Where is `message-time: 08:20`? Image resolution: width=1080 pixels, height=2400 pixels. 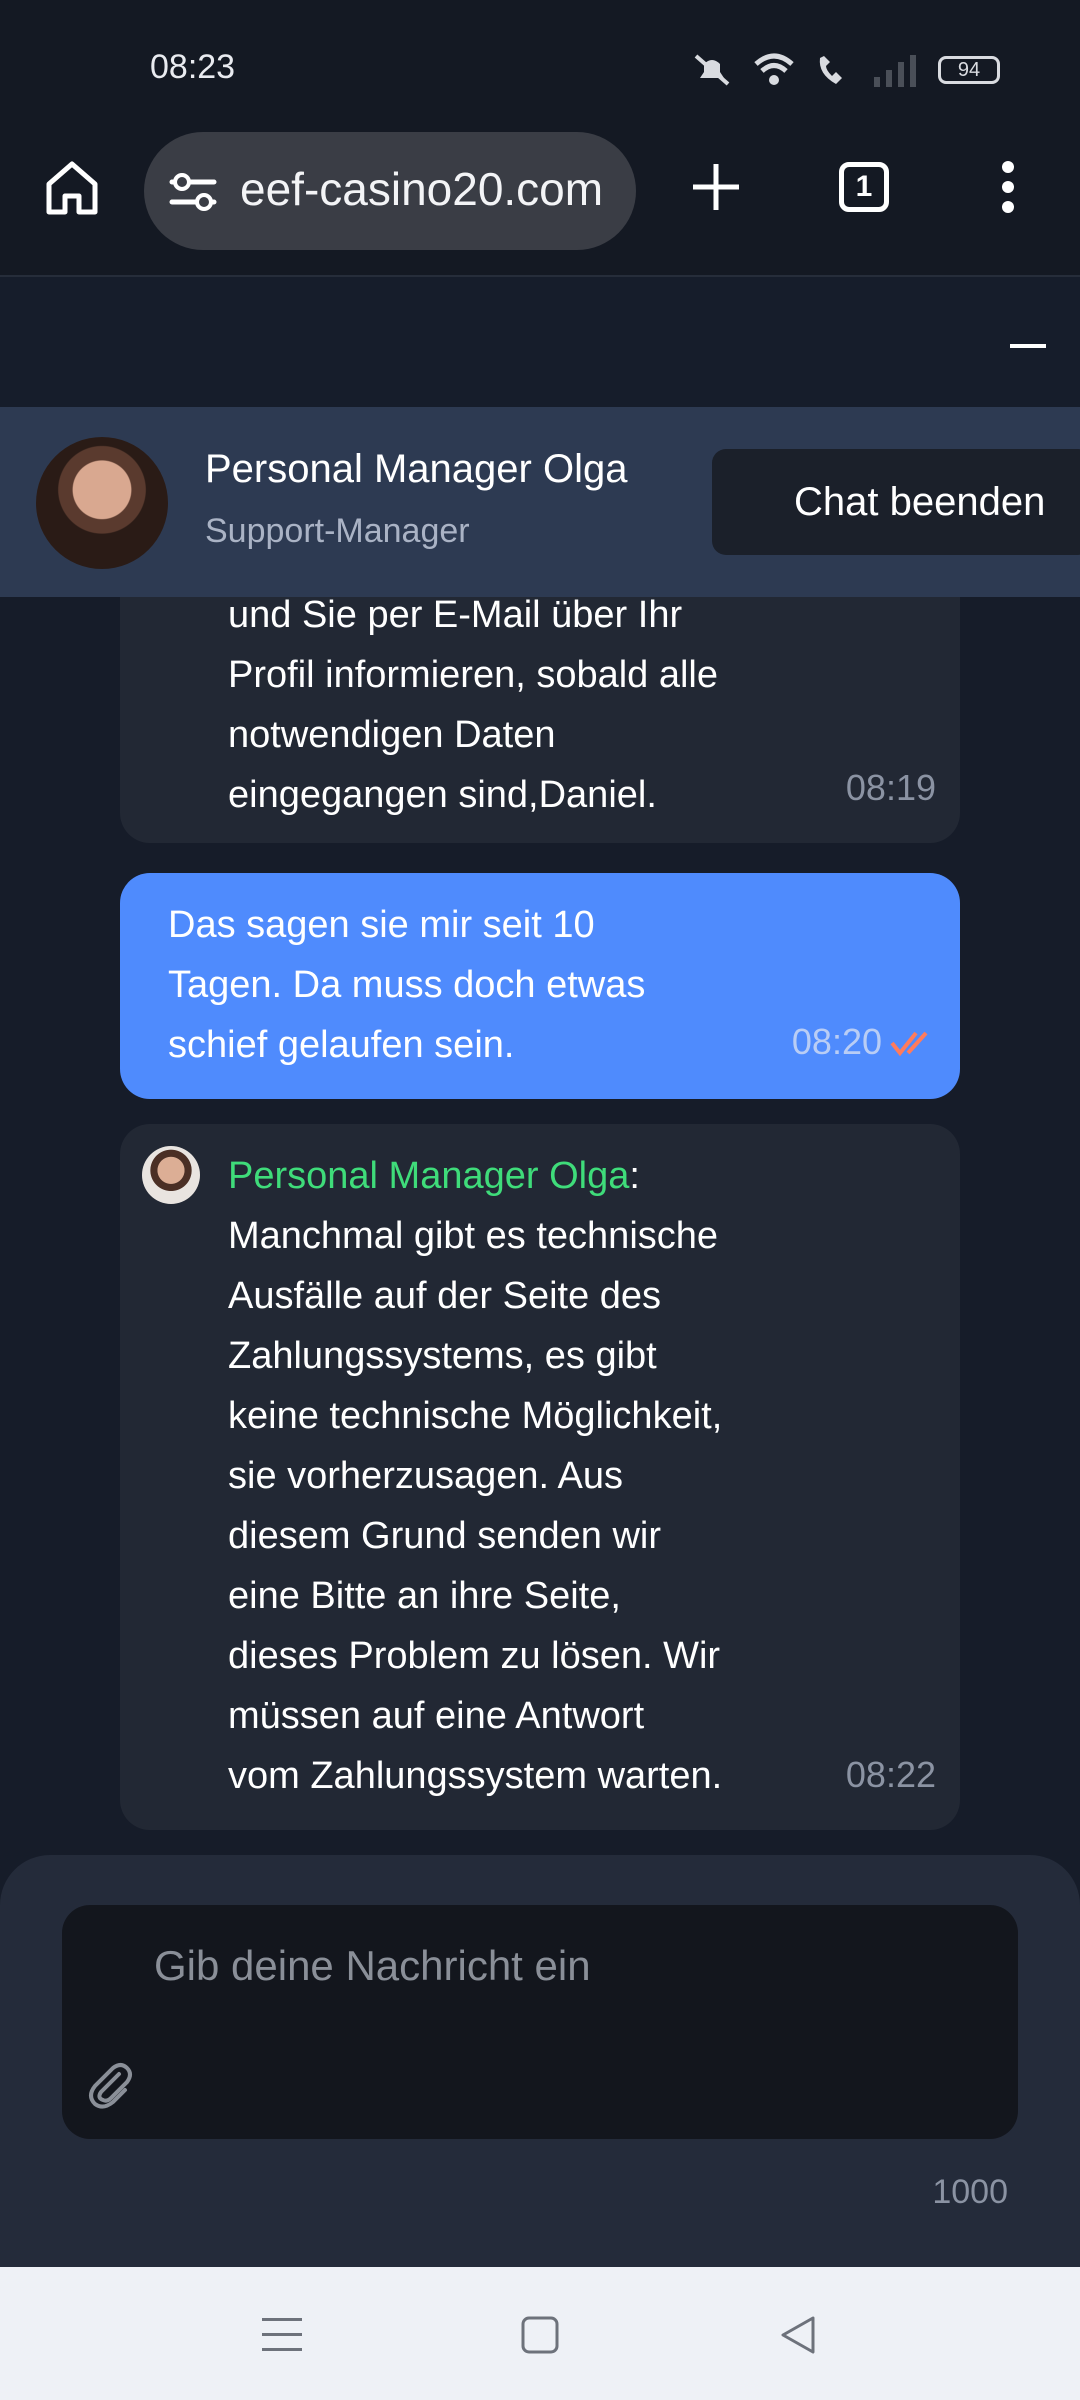
message-time: 08:20 is located at coordinates (836, 1041).